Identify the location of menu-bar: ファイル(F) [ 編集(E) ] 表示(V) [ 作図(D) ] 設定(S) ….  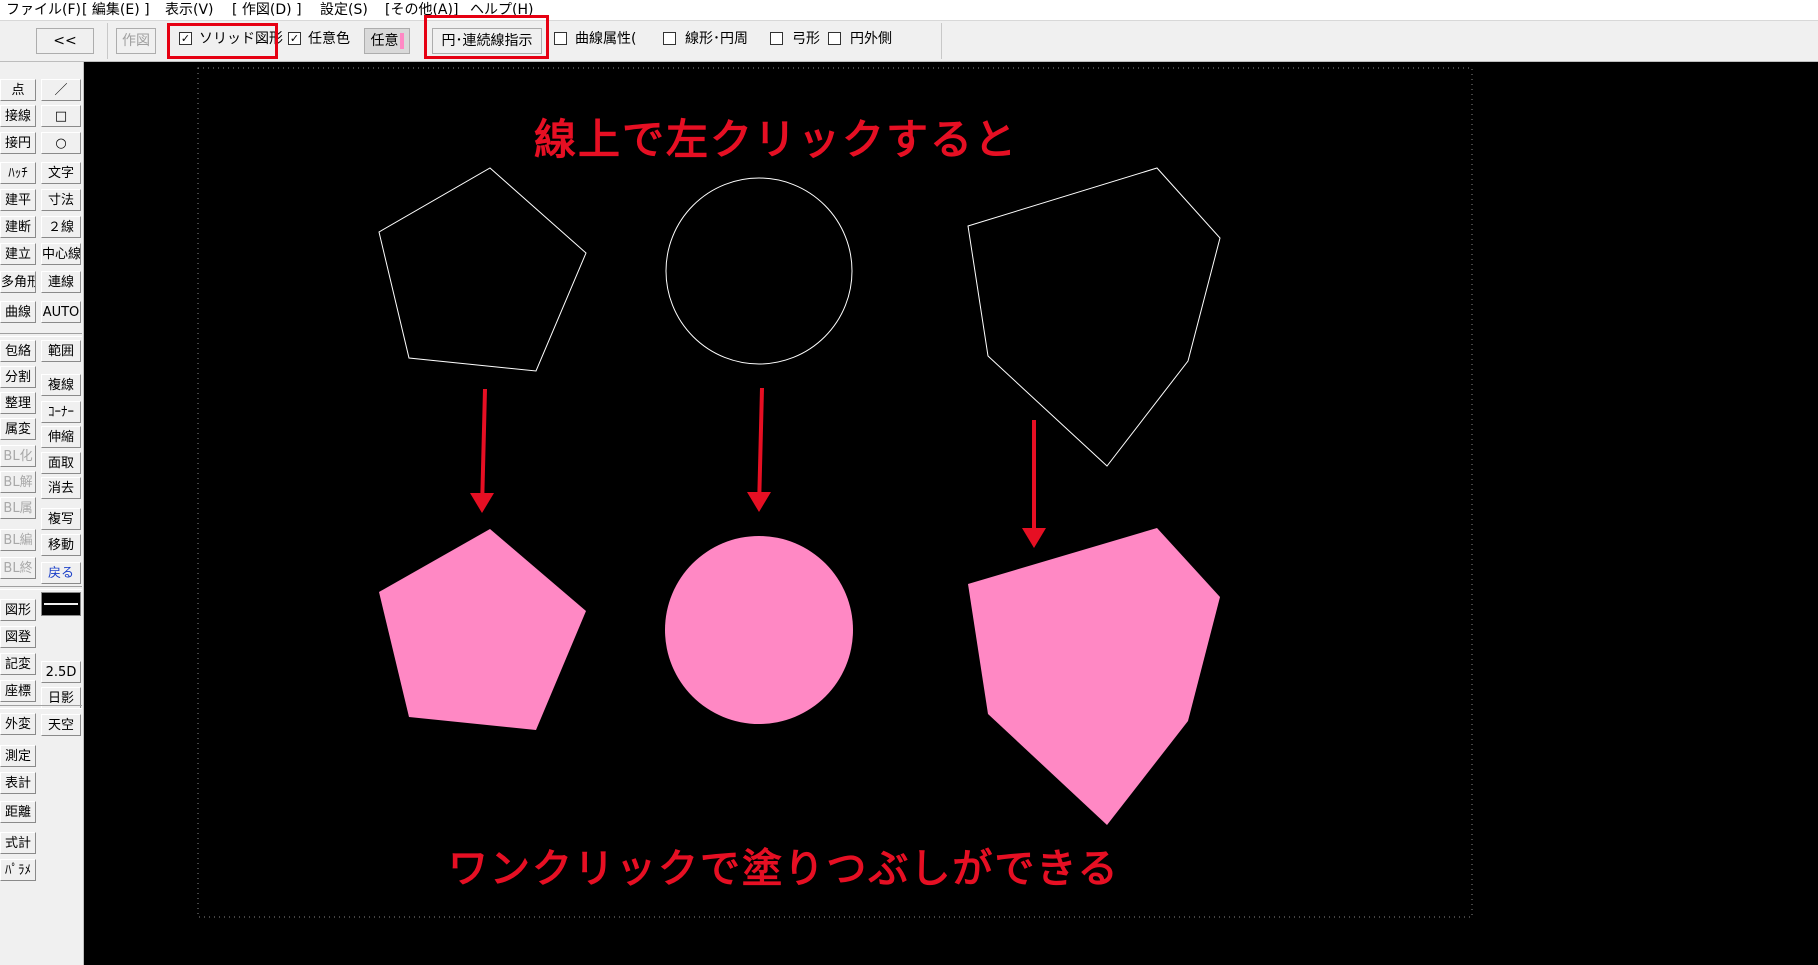
(909, 10).